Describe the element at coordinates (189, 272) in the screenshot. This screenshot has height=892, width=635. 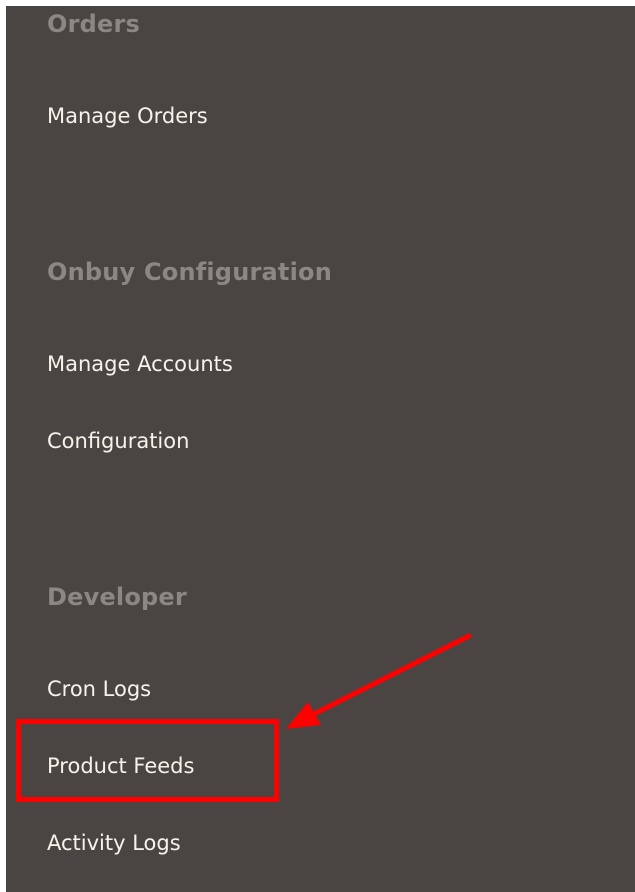
I see `section-title-onbuy-configuration: Onbuy Configuration` at that location.